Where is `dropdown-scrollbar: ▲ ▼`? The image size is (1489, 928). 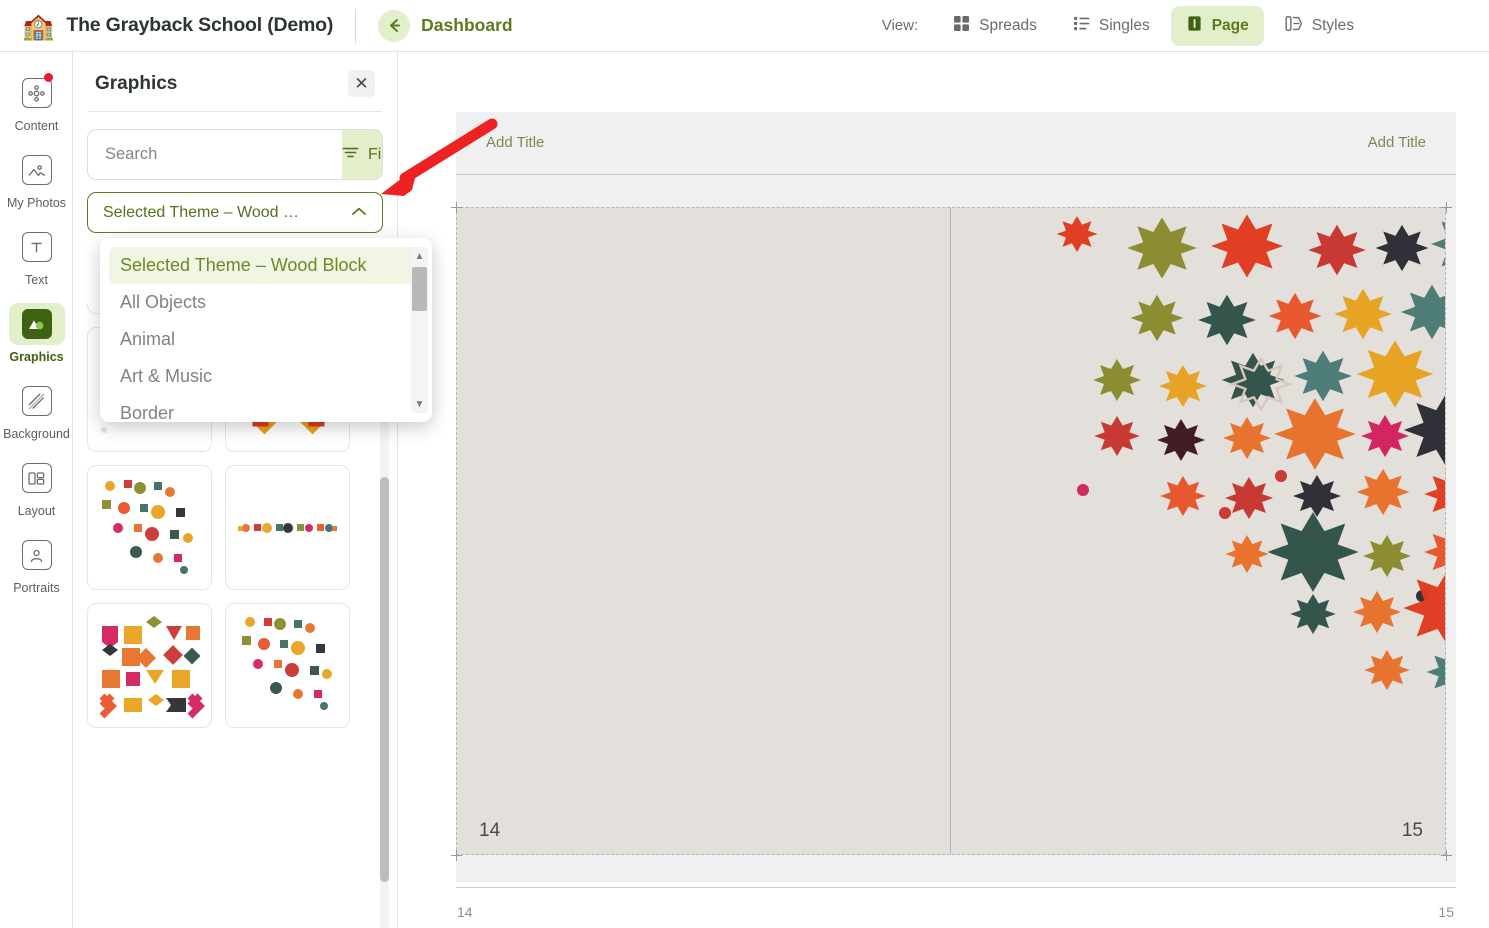
dropdown-scrollbar: ▲ ▼ is located at coordinates (419, 330).